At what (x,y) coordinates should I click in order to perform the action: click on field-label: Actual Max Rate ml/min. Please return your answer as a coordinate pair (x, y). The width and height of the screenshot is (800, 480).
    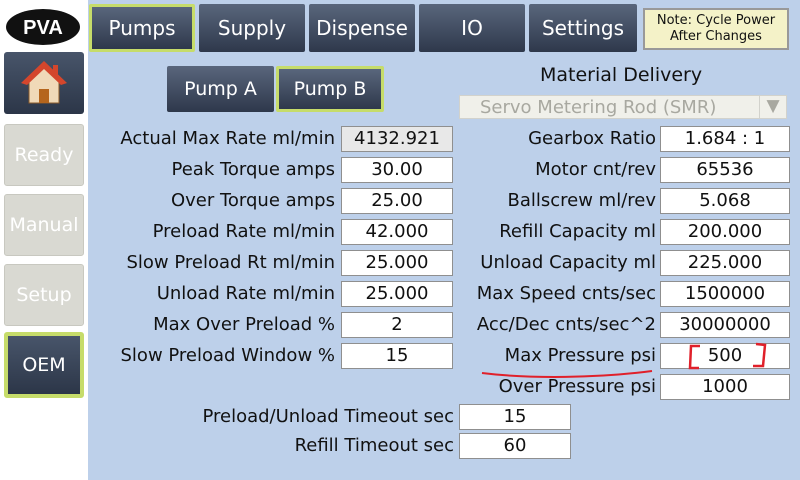
    Looking at the image, I should click on (227, 138).